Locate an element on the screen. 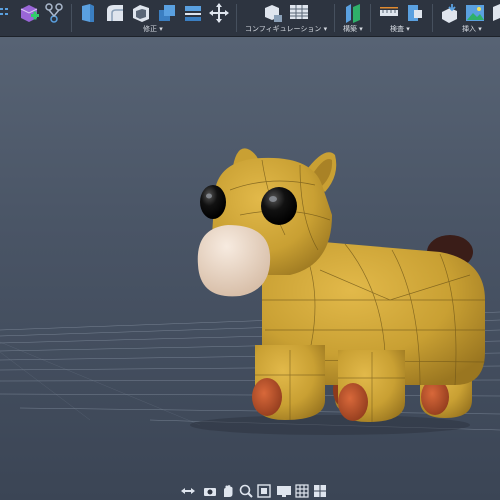  look-at-icon is located at coordinates (210, 491).